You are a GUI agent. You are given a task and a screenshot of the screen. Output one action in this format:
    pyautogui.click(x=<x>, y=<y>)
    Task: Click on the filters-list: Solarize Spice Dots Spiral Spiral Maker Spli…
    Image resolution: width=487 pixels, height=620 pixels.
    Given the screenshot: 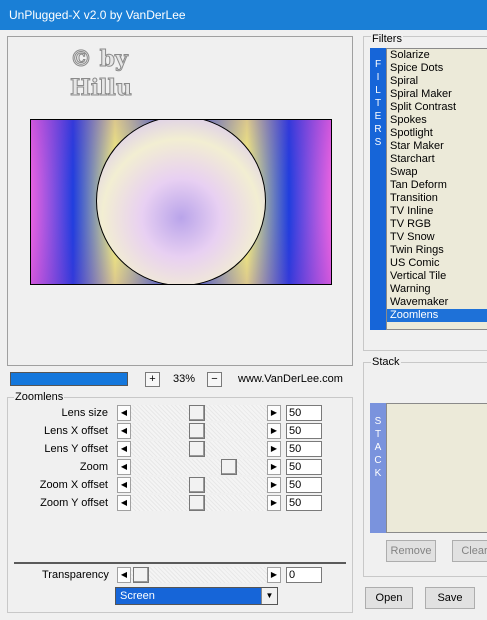 What is the action you would take?
    pyautogui.click(x=436, y=189)
    